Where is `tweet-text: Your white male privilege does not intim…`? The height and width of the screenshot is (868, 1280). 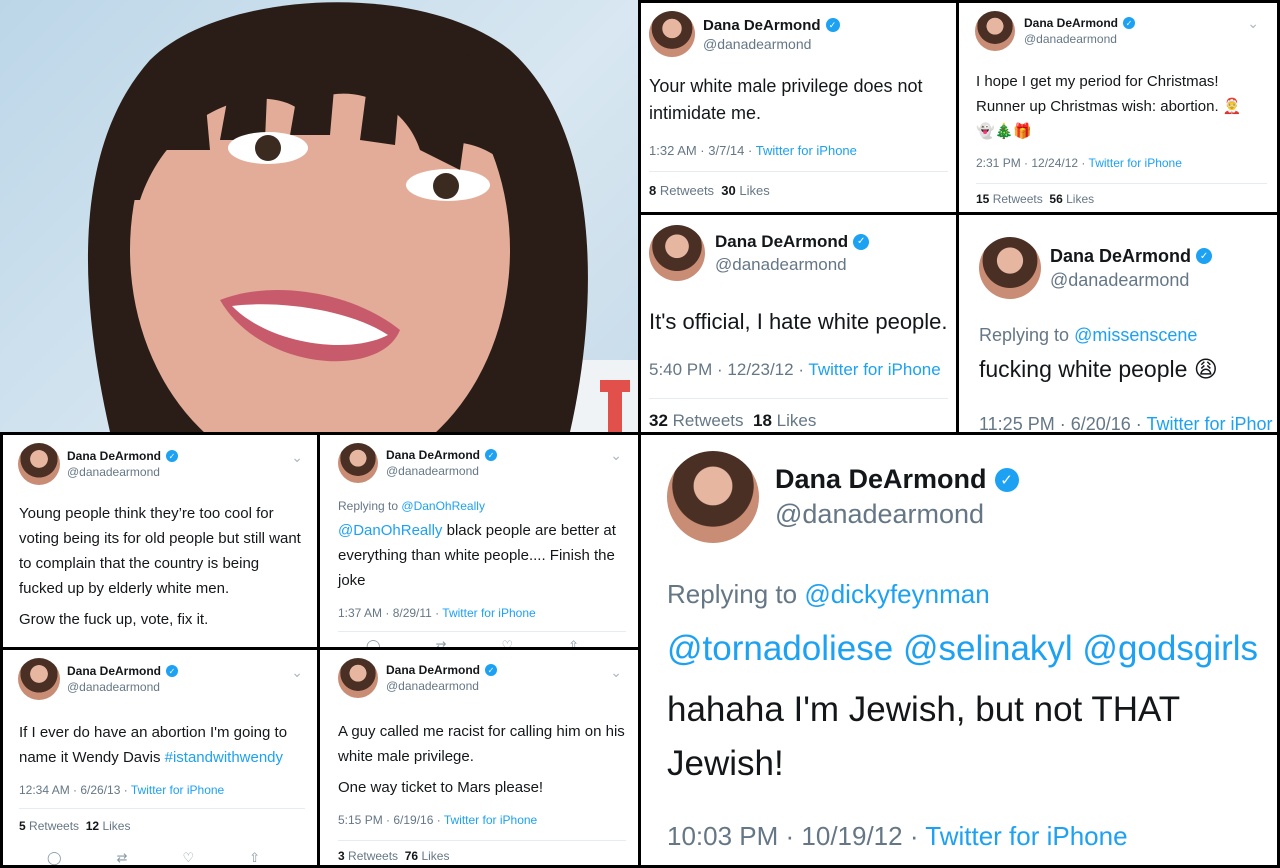 tweet-text: Your white male privilege does not intim… is located at coordinates (786, 99).